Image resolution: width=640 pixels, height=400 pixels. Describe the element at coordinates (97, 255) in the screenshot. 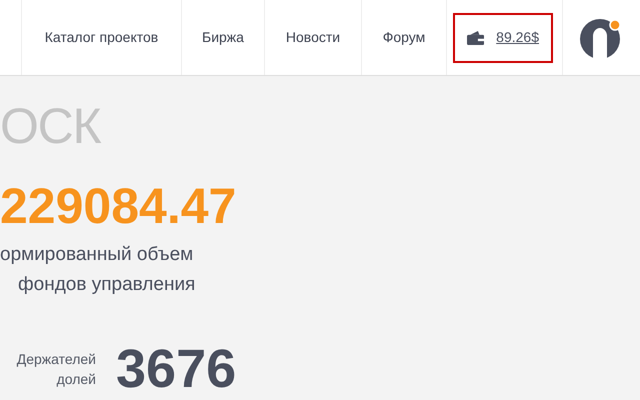

I see `amount-caption: ормированный объем` at that location.